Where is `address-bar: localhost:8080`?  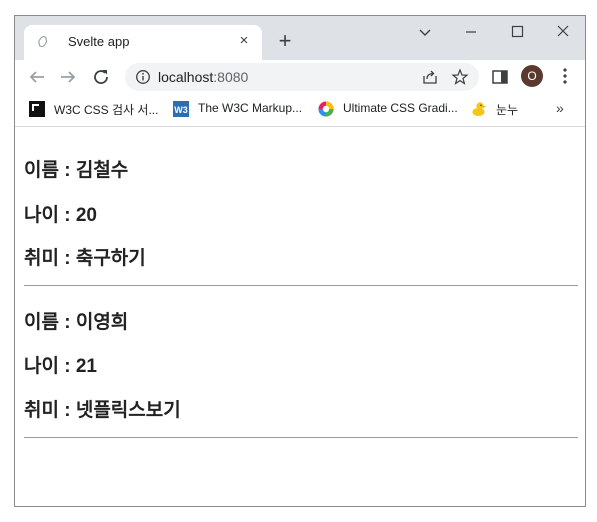
address-bar: localhost:8080 is located at coordinates (302, 77).